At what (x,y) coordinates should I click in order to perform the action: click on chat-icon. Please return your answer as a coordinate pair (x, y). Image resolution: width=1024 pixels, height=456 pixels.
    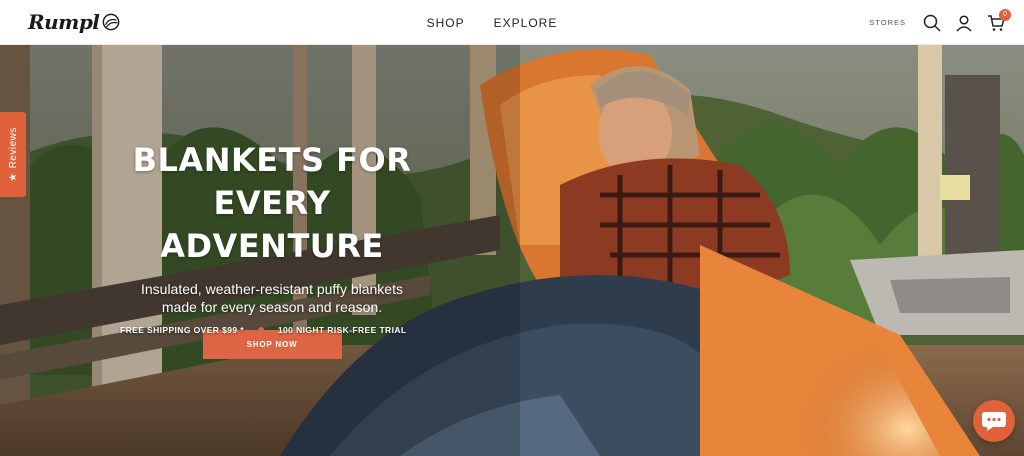
    Looking at the image, I should click on (994, 421).